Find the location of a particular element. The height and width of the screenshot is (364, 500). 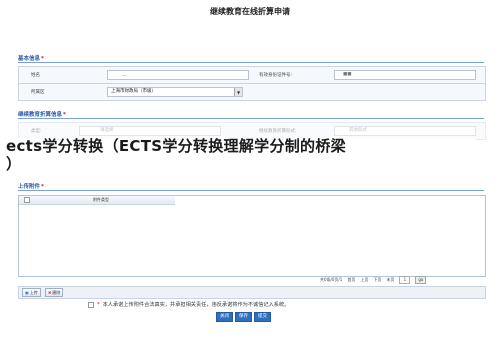

upload-button: ▣ 上传 is located at coordinates (31, 292).